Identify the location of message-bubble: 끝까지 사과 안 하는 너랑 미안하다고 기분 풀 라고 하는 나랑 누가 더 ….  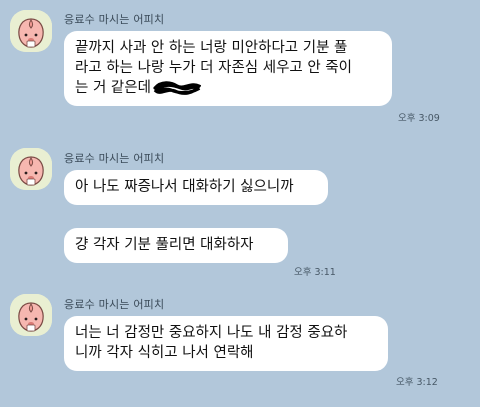
(228, 68).